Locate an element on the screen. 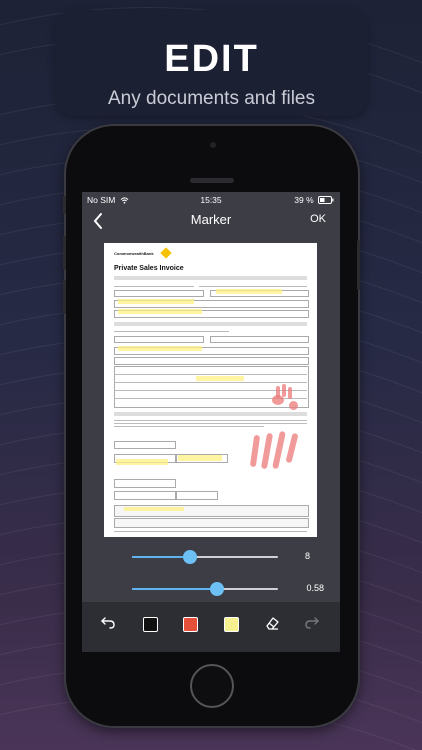 This screenshot has width=422, height=750. document-title: Private Sales Invoice is located at coordinates (149, 268).